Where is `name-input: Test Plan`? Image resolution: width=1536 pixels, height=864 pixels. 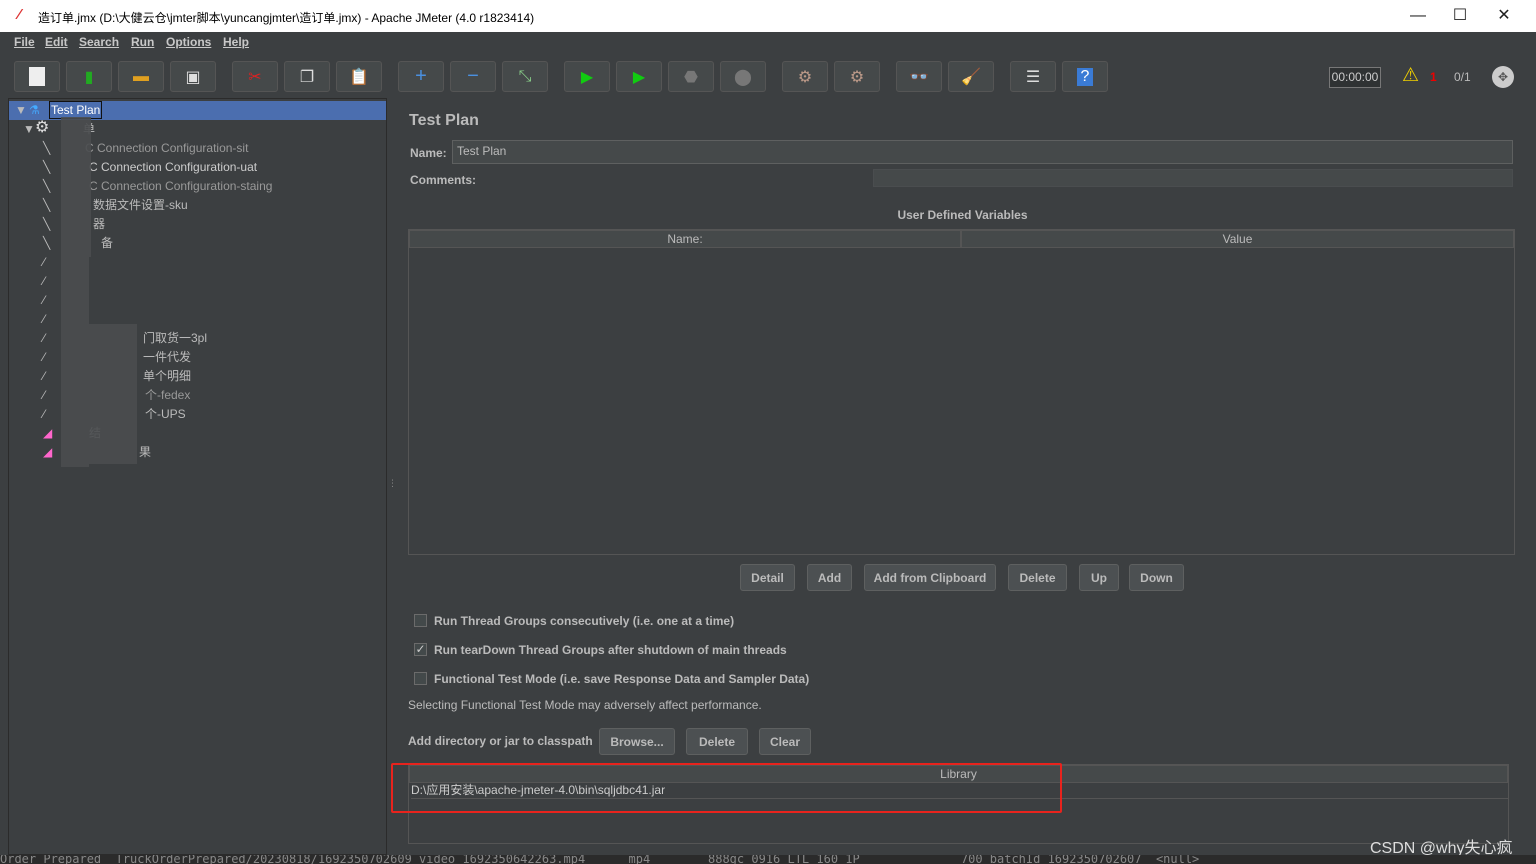 name-input: Test Plan is located at coordinates (982, 152).